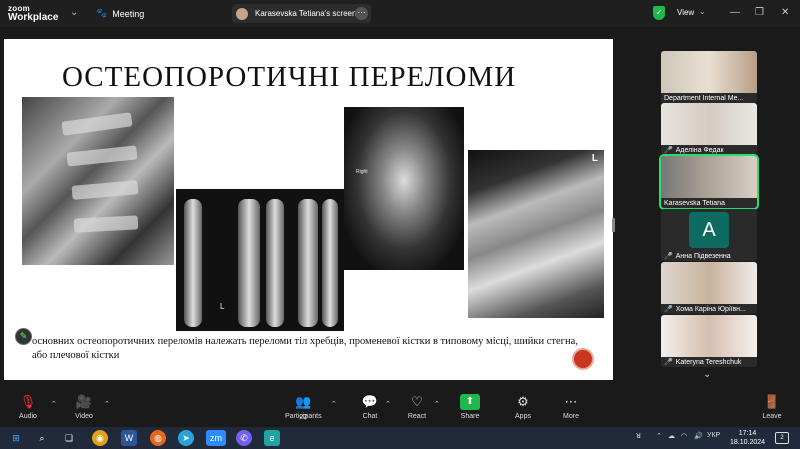  I want to click on video-camera-icon: 🎥, so click(84, 401).